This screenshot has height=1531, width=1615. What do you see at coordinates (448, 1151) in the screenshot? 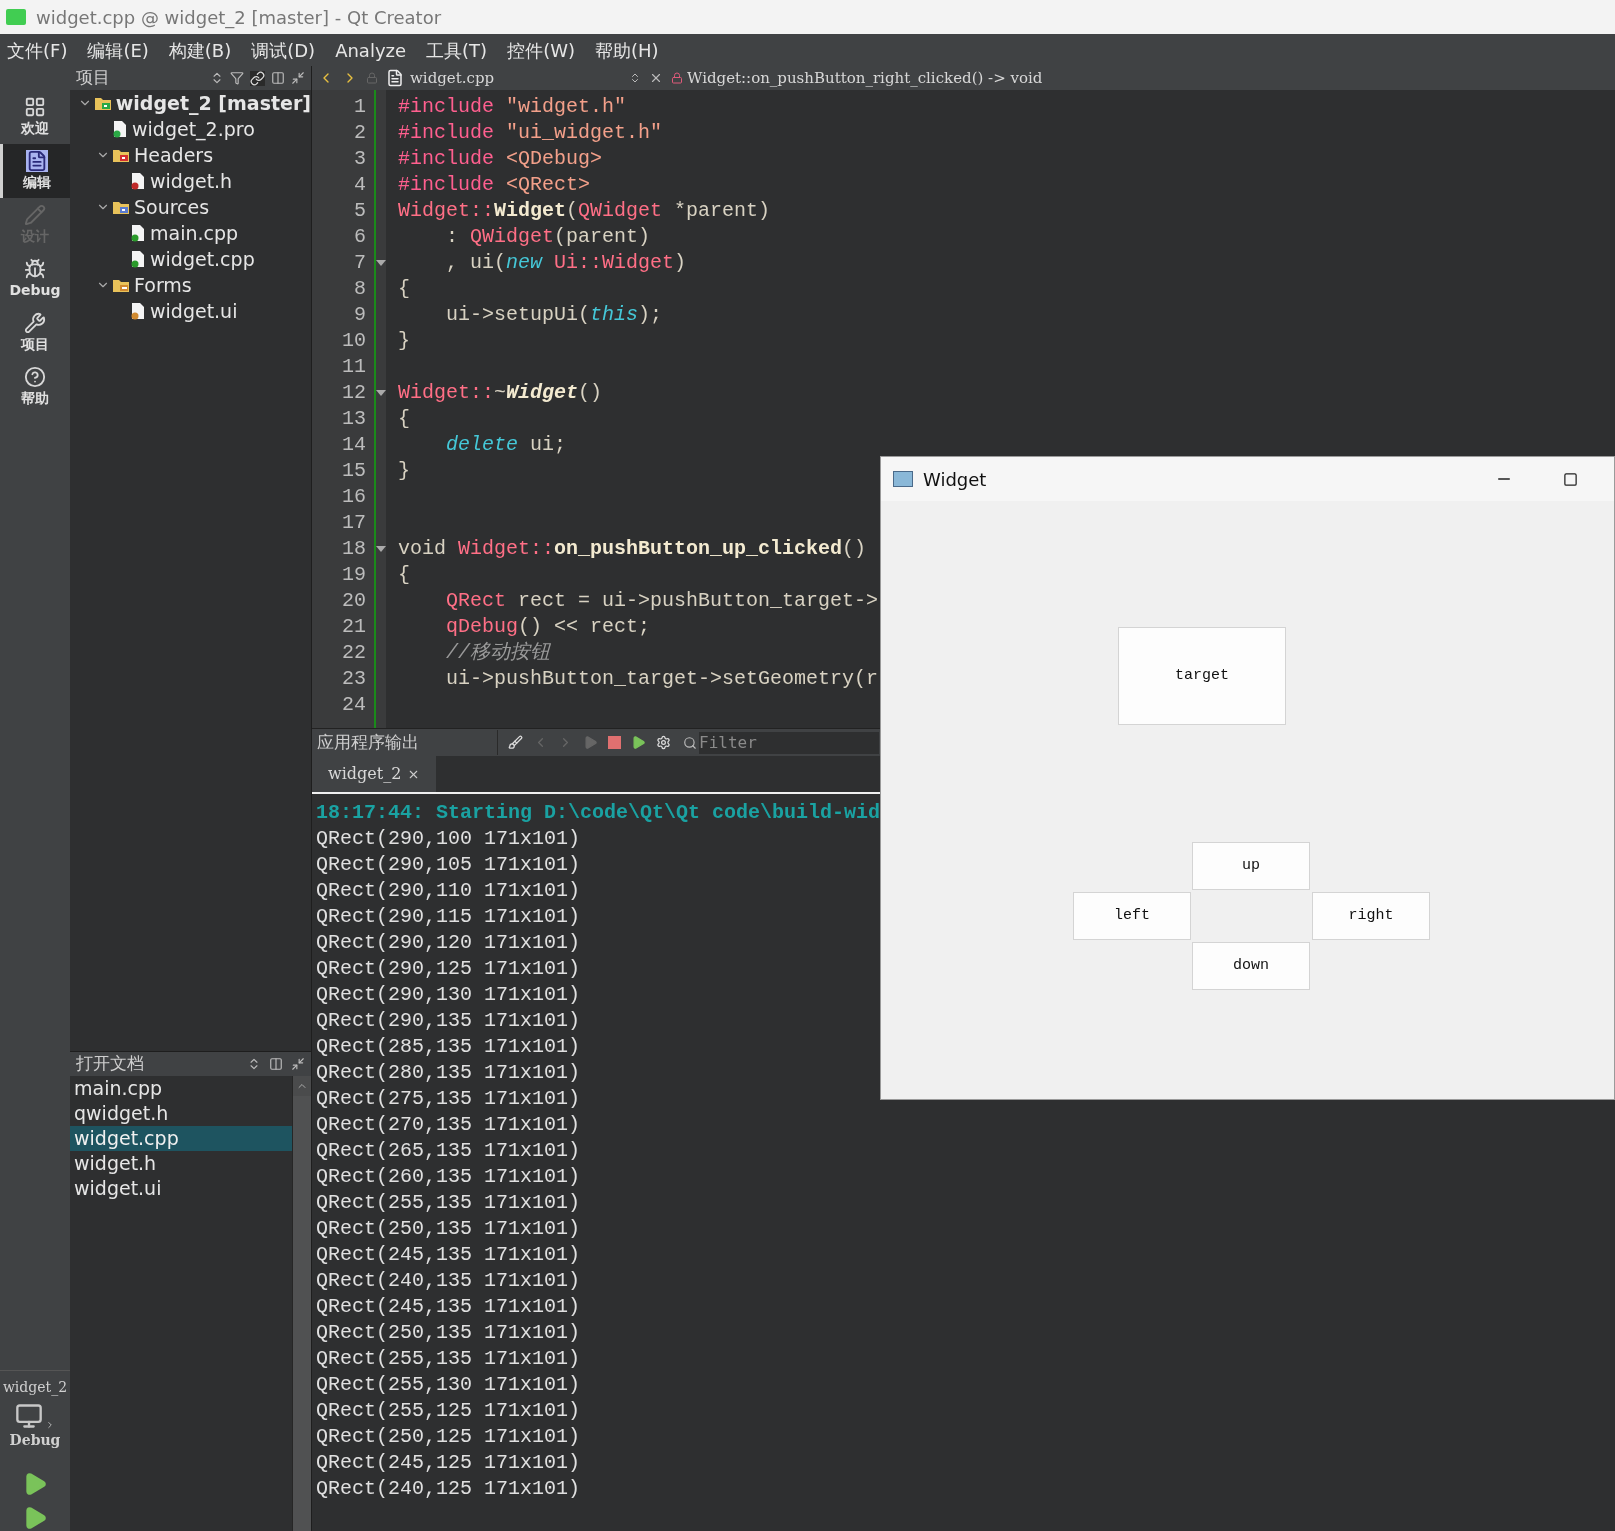
I see `output-line: QRect(265,135 171x101)` at bounding box center [448, 1151].